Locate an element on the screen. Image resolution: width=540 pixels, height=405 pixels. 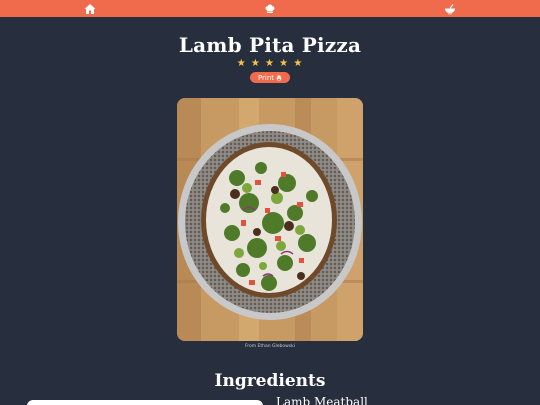
home-nav-button is located at coordinates (90, 8).